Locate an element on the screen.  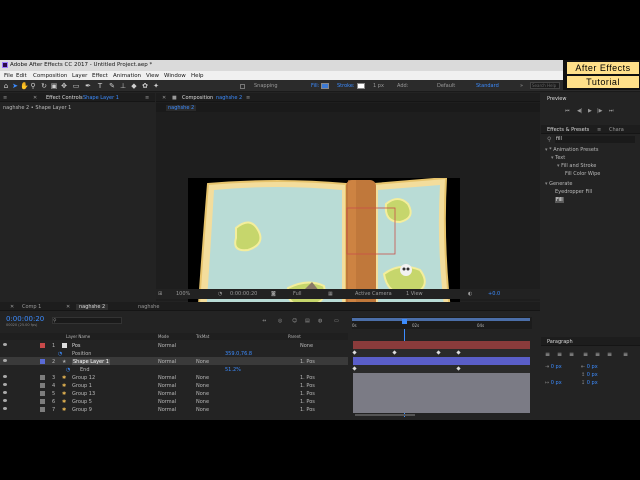
home-icon: ⌂ is located at coordinates (6, 86).